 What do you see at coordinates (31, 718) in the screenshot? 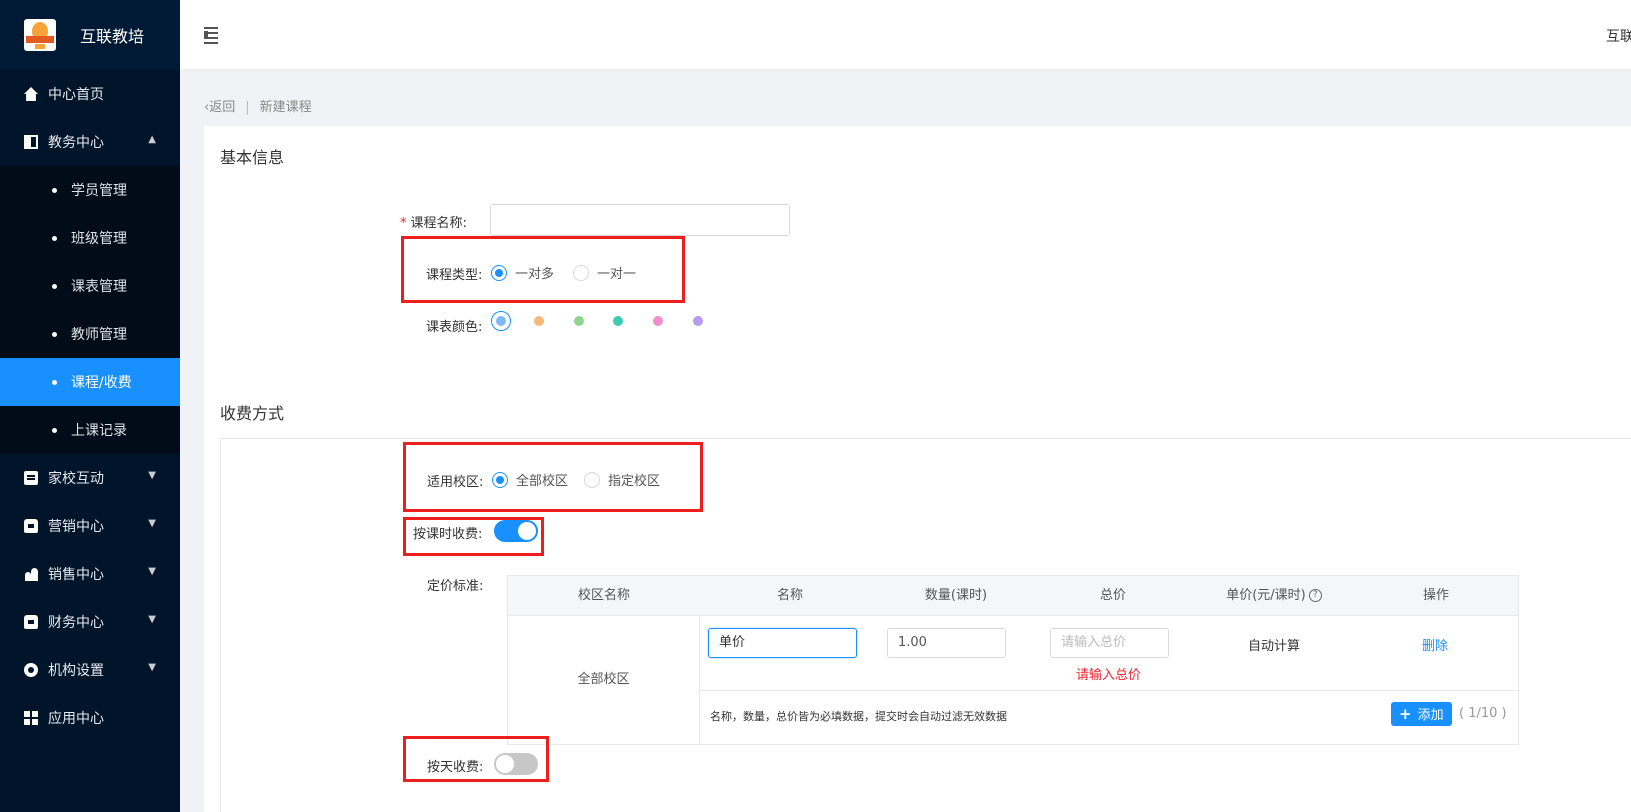
I see `grid-icon` at bounding box center [31, 718].